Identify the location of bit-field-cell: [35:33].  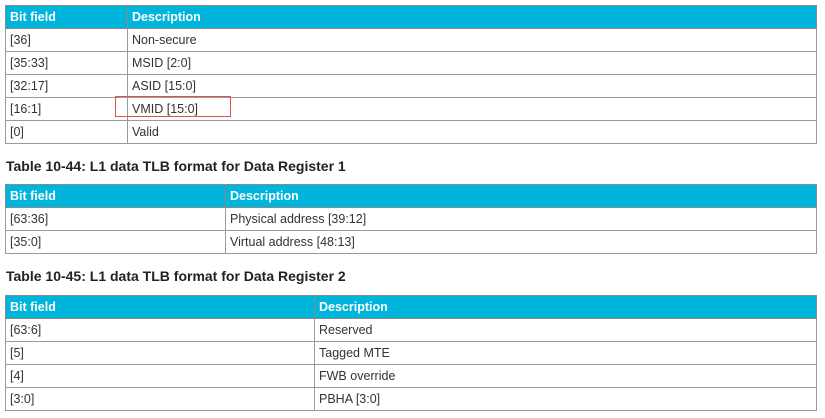
(66, 63).